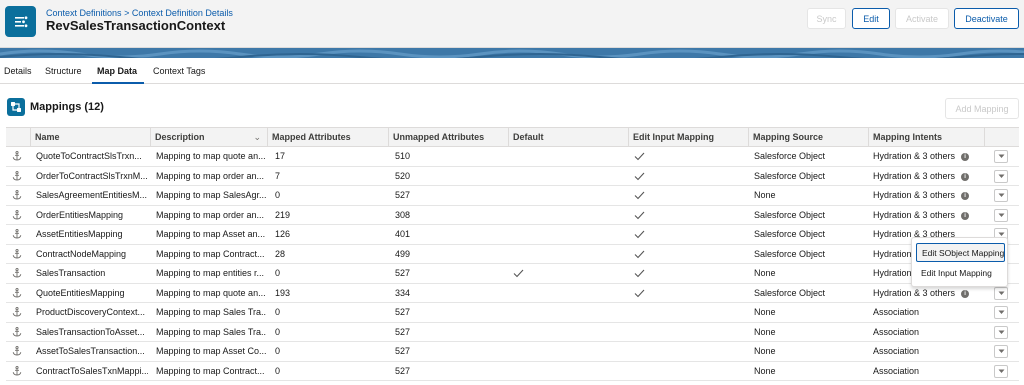 The width and height of the screenshot is (1024, 385). What do you see at coordinates (84, 13) in the screenshot?
I see `breadcrumb-context-definitions: Context Definitions` at bounding box center [84, 13].